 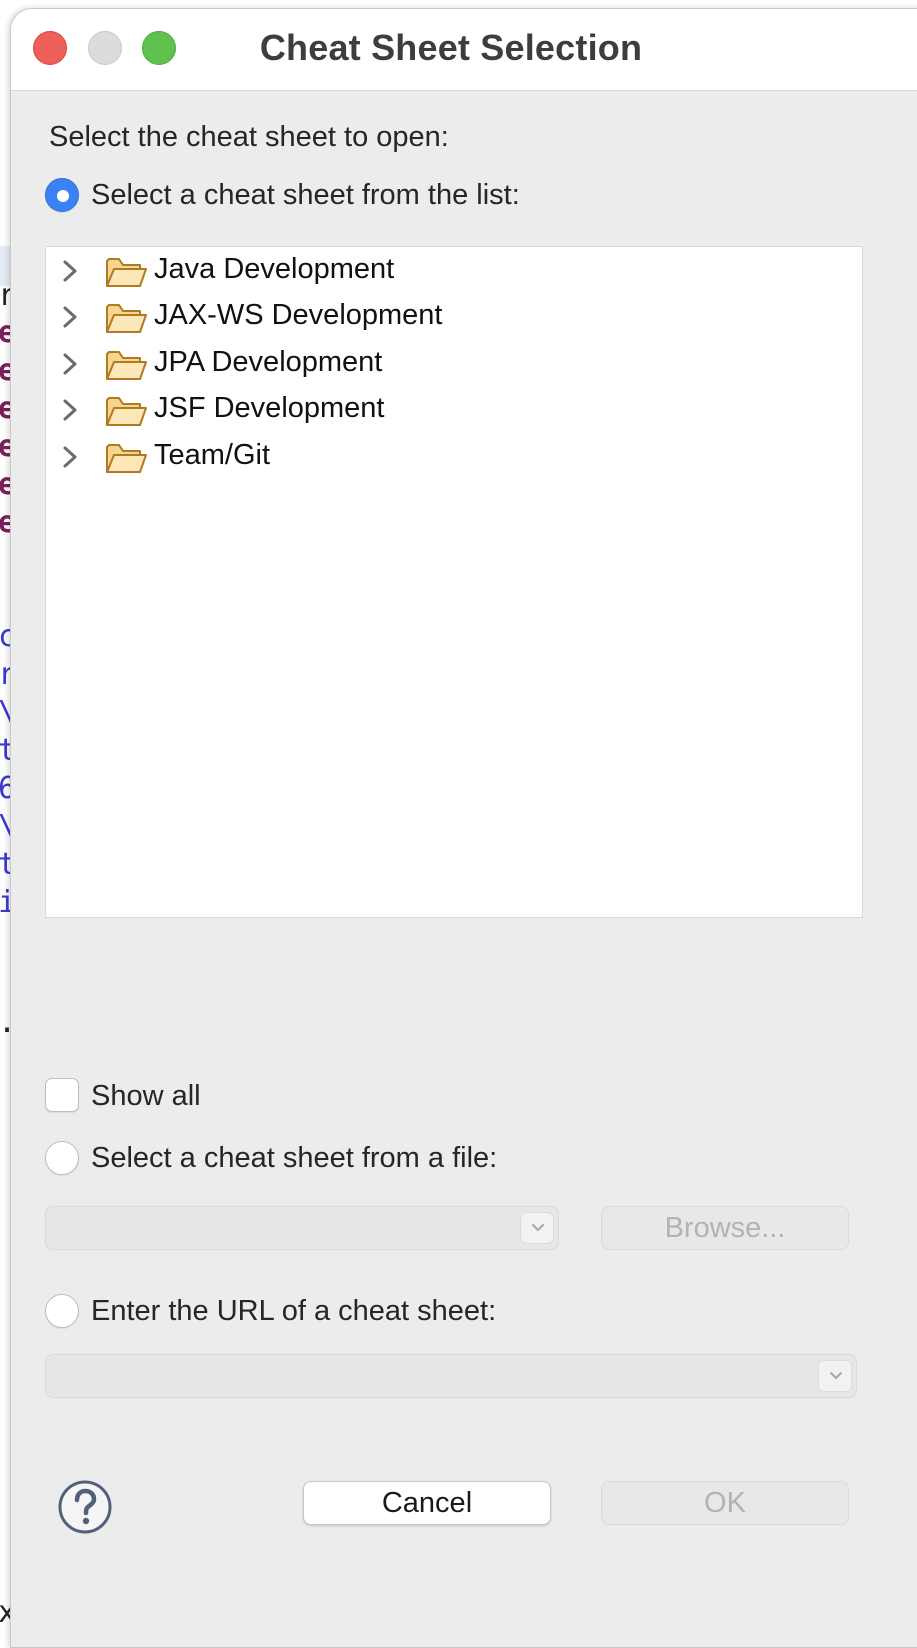 I want to click on tree-item: JSF Development, so click(x=454, y=411).